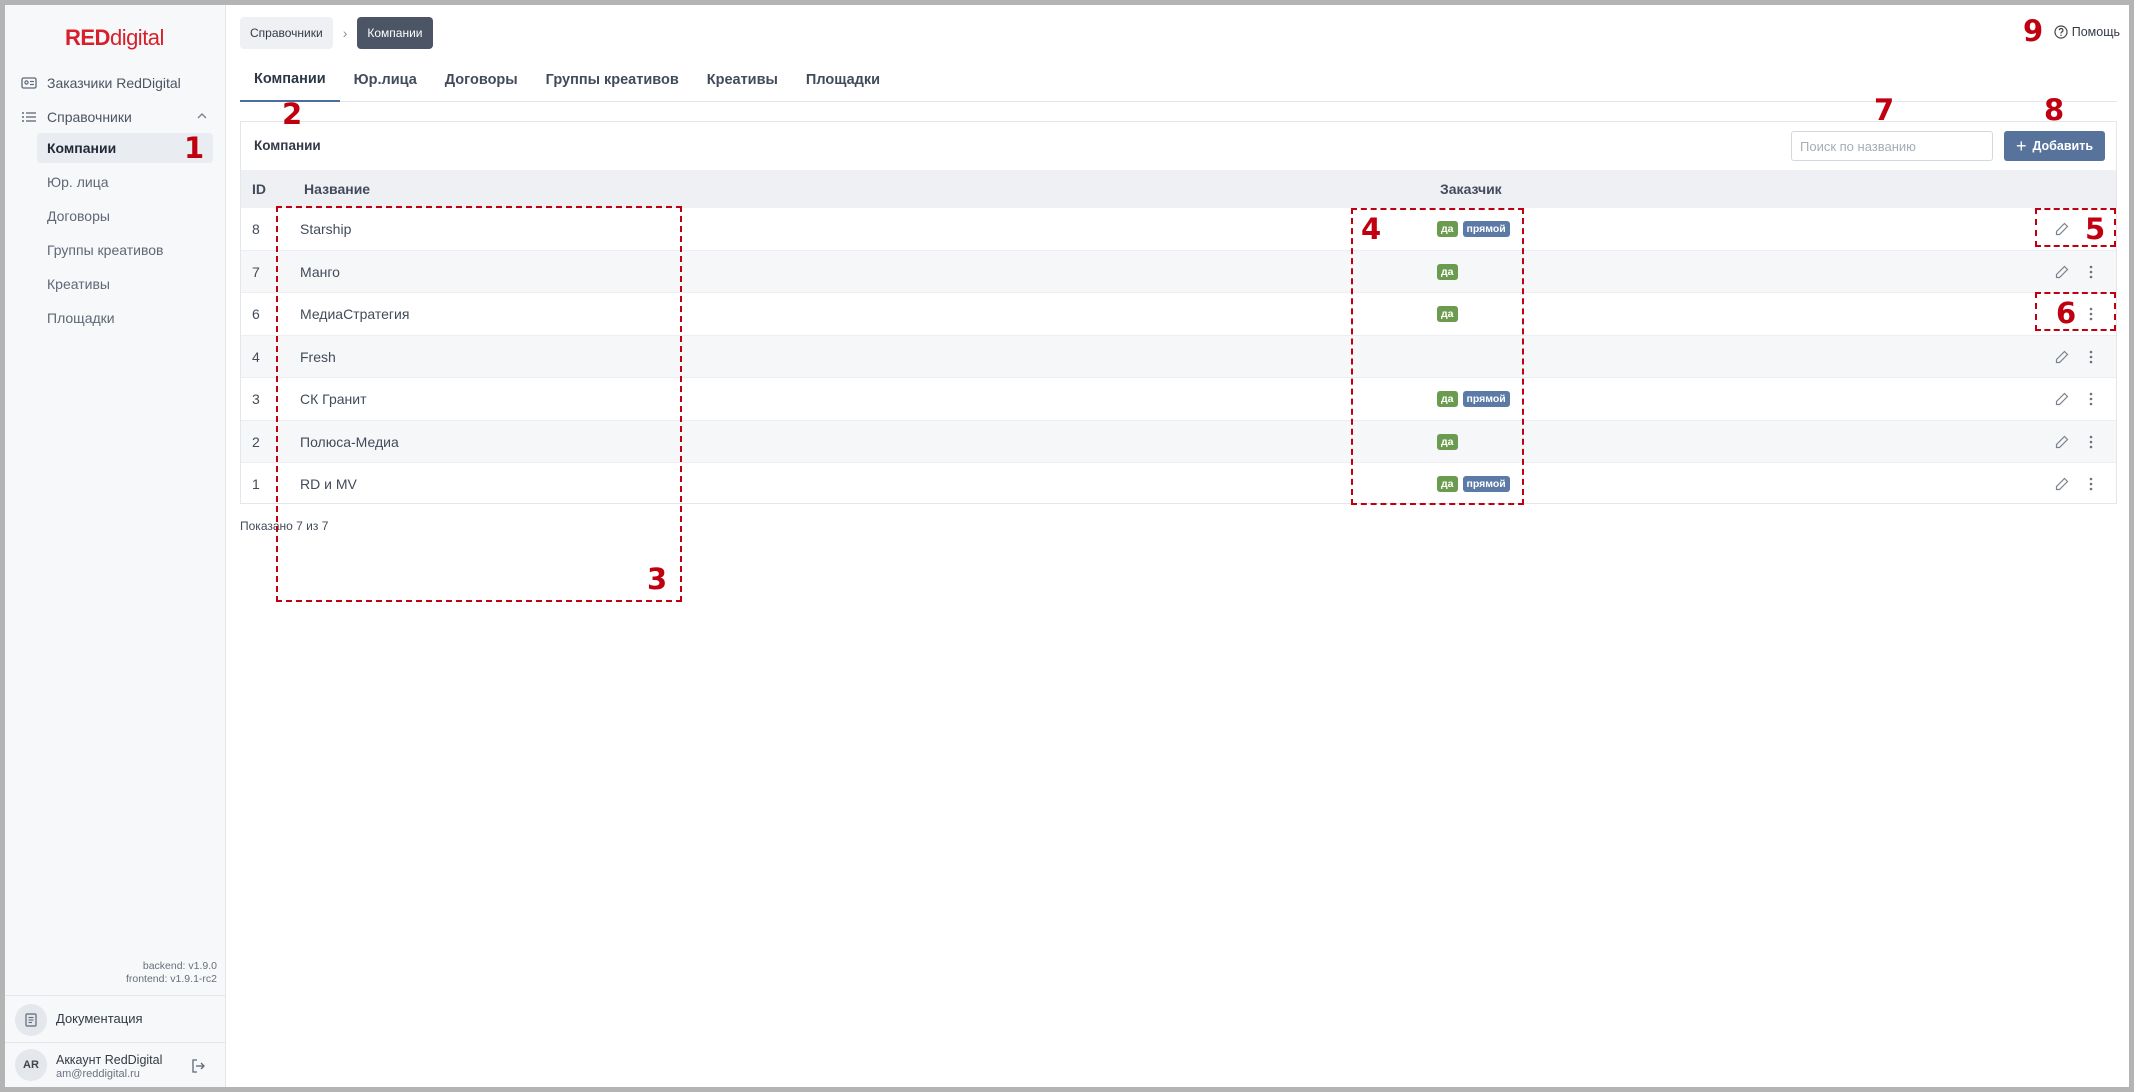 The image size is (2134, 1092). I want to click on tab-creatives: Креативы, so click(742, 80).